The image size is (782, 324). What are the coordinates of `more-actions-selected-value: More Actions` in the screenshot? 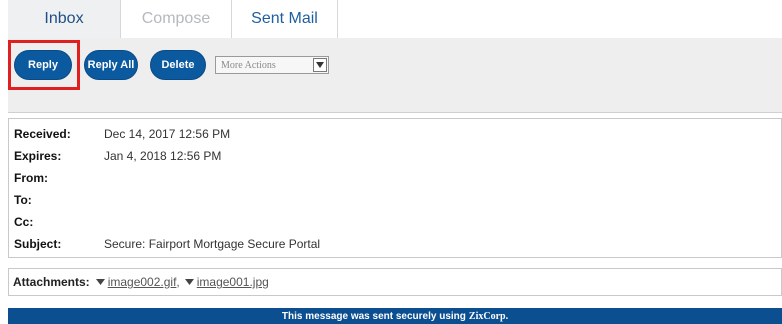 It's located at (248, 65).